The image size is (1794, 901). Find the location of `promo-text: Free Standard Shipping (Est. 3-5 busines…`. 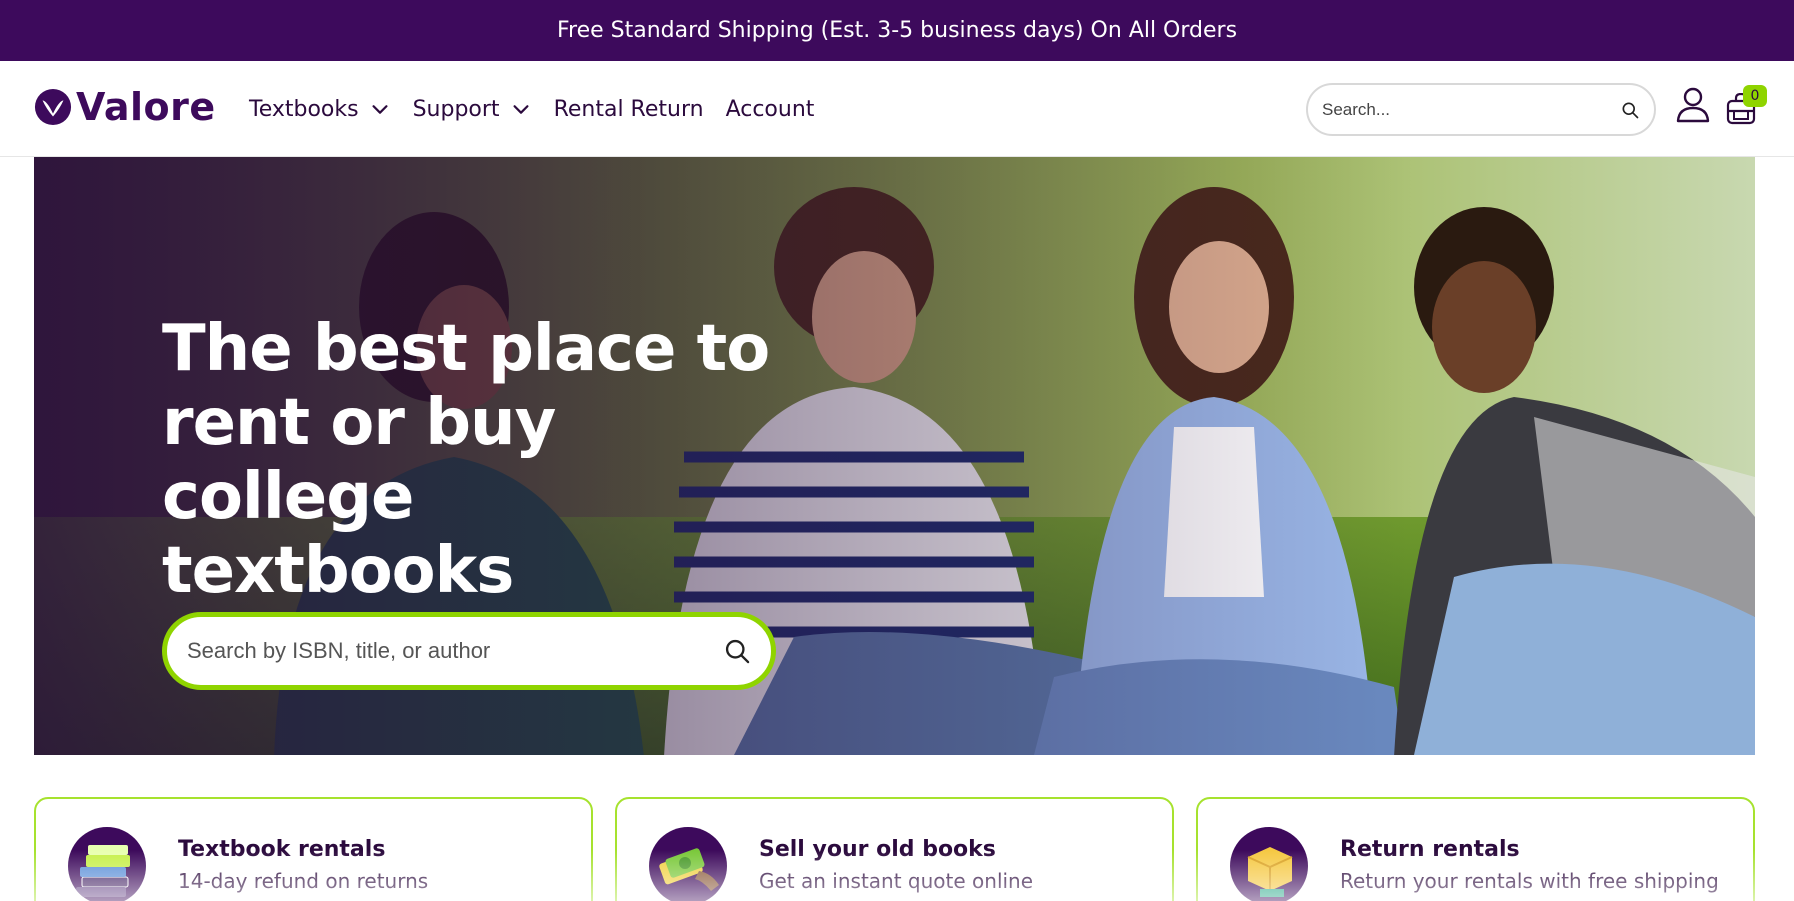

promo-text: Free Standard Shipping (Est. 3-5 busines… is located at coordinates (897, 30).